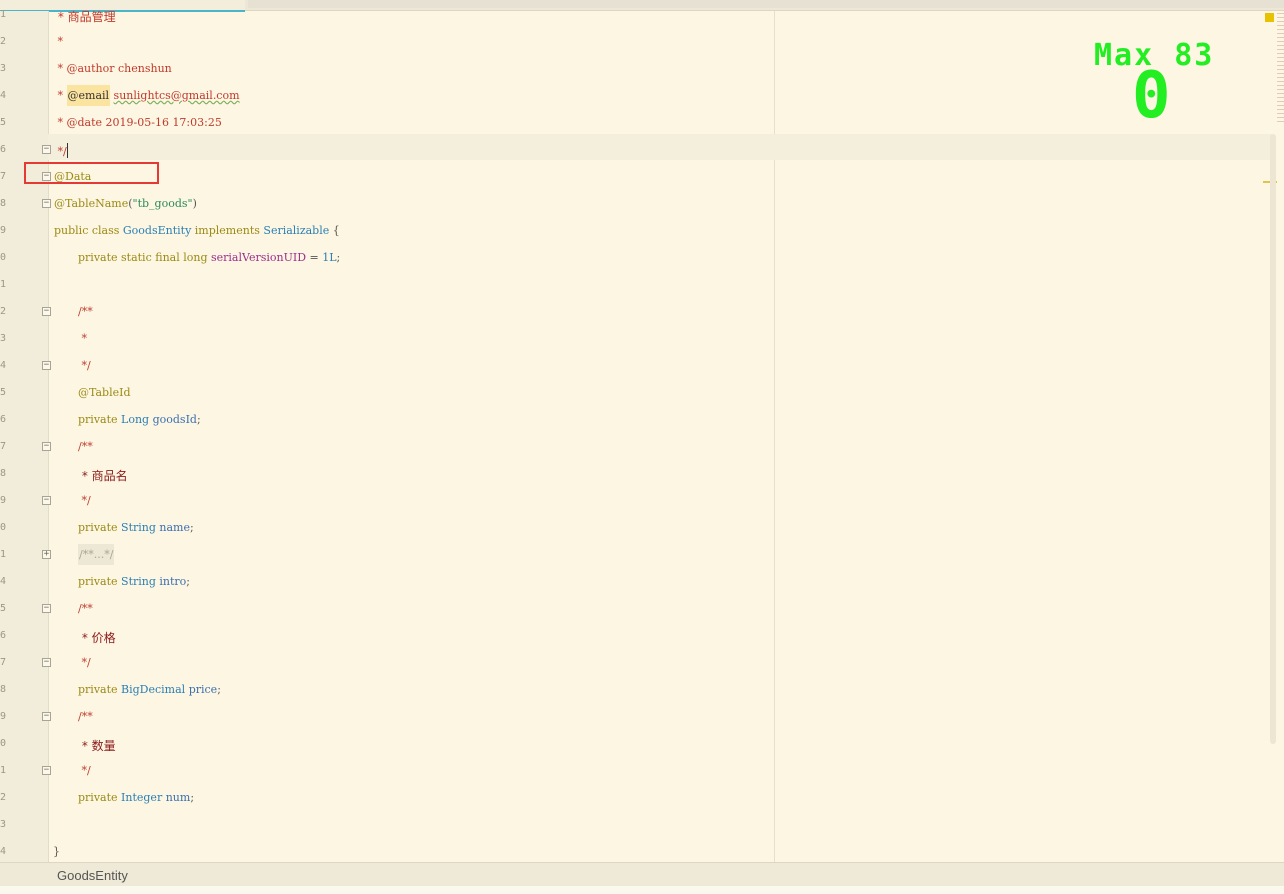  I want to click on field-declaration: private String name;, so click(136, 527).